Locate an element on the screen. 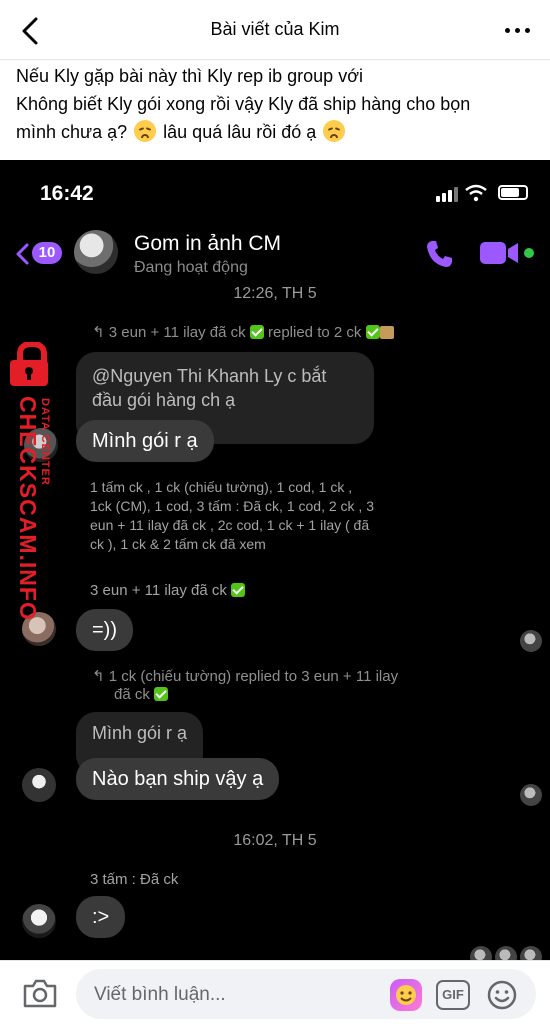 The image size is (550, 1024). reply-meta-suffix: replied to 2 ck is located at coordinates (315, 332).